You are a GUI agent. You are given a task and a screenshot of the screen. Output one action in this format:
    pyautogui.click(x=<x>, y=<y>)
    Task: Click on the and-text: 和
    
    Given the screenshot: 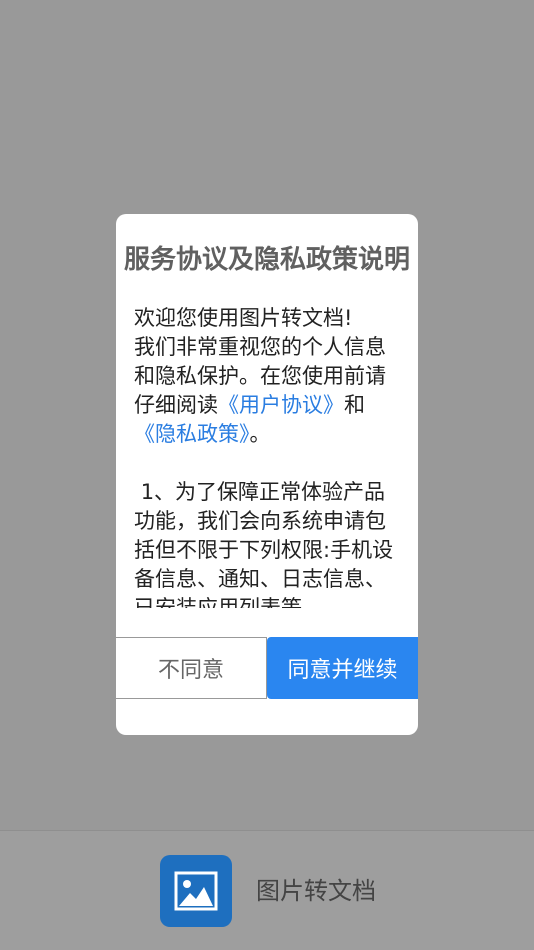 What is the action you would take?
    pyautogui.click(x=354, y=405)
    